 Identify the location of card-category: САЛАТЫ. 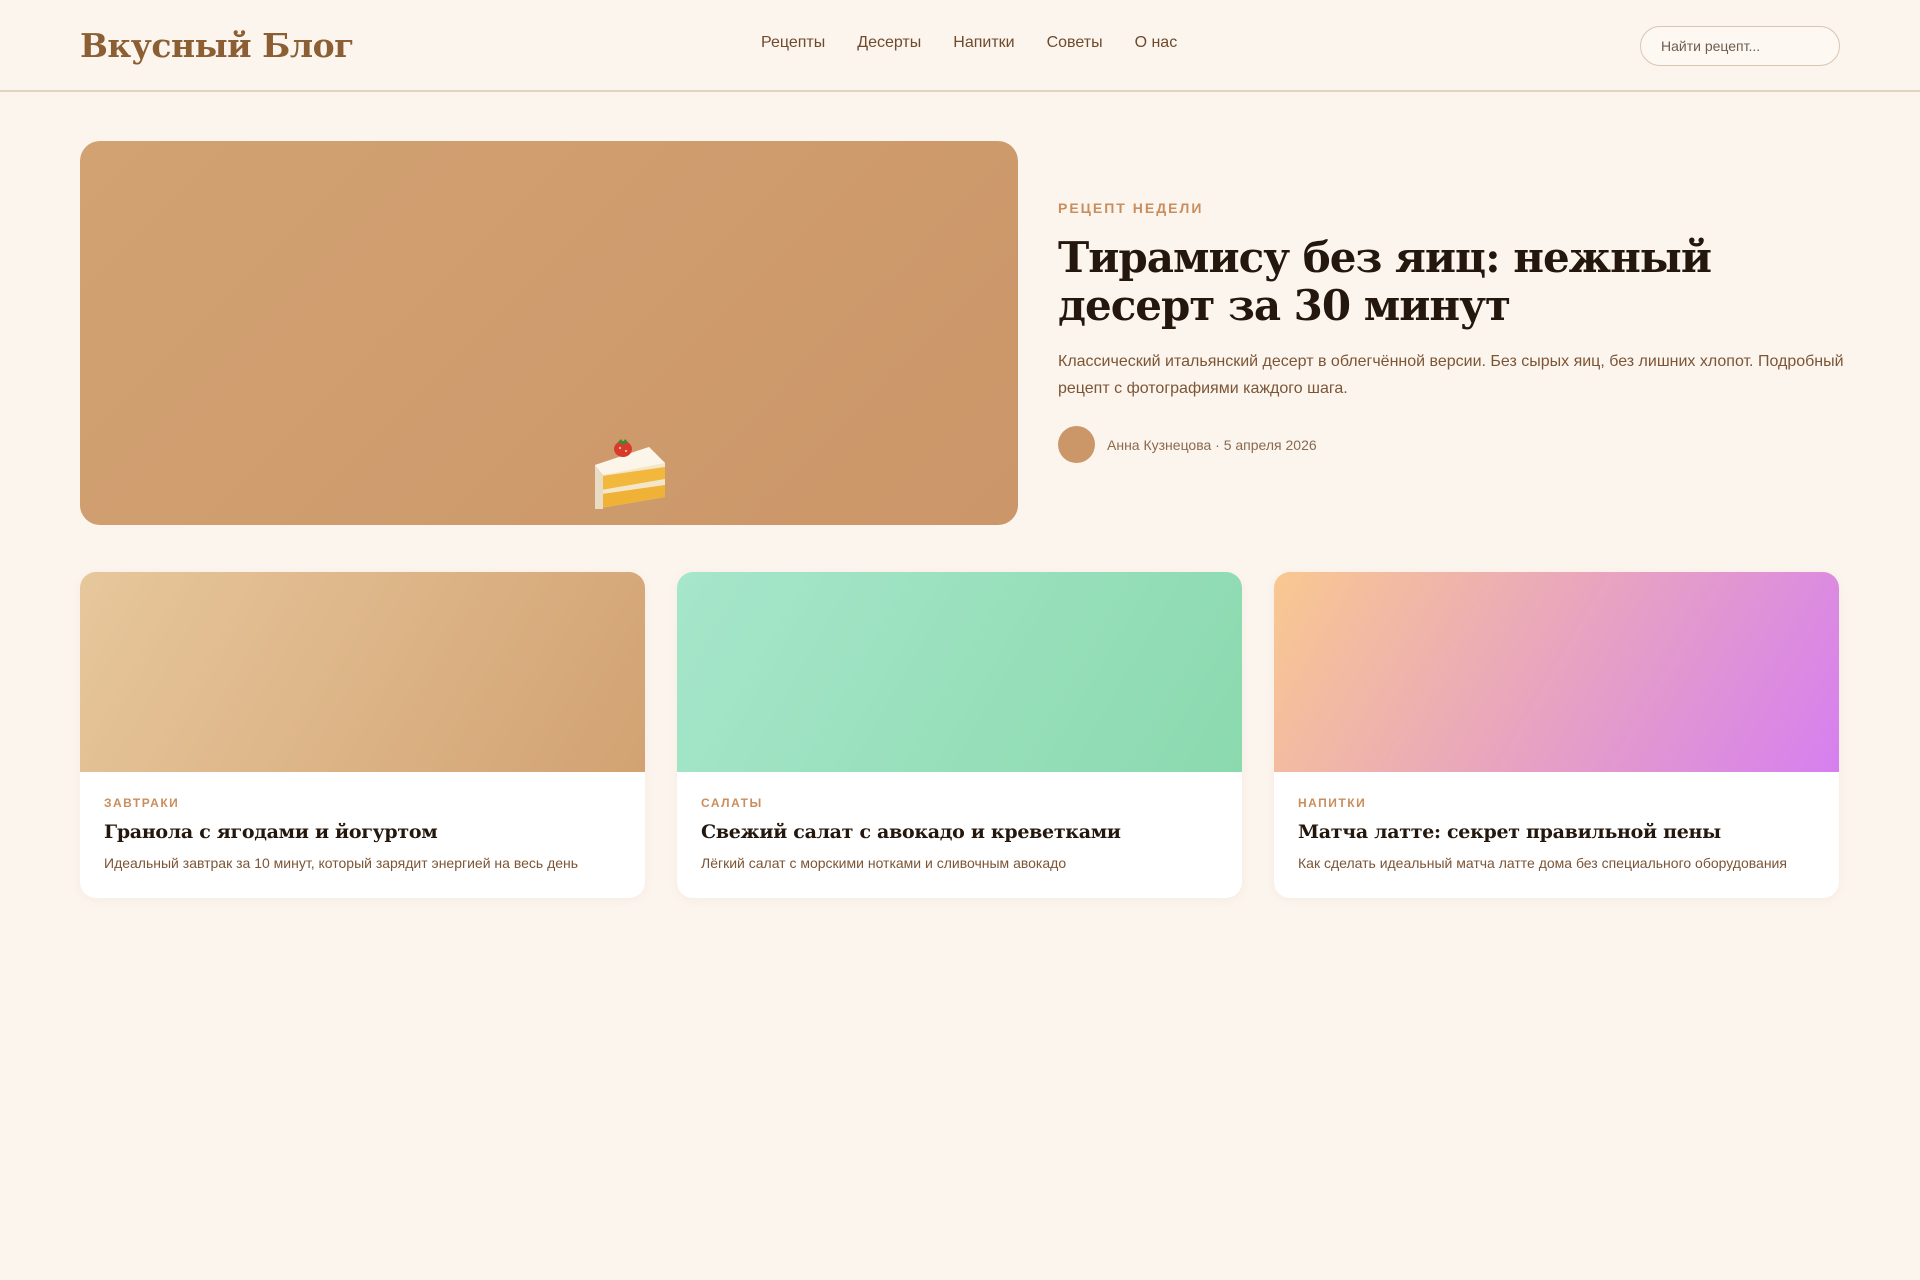
(732, 803).